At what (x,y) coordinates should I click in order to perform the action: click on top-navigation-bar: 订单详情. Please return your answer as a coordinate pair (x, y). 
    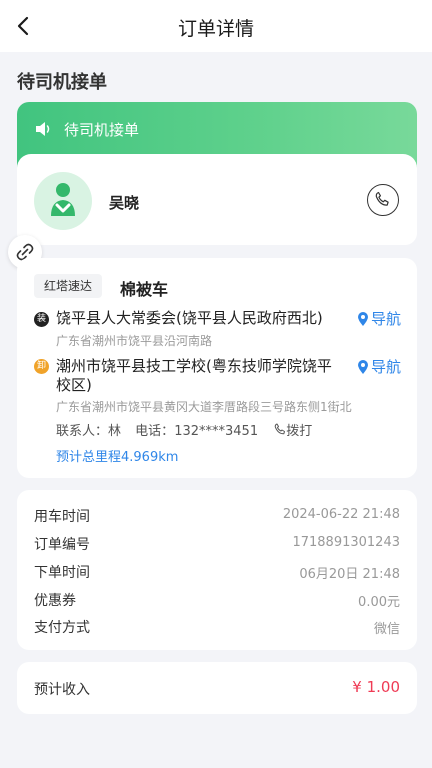
    Looking at the image, I should click on (216, 26).